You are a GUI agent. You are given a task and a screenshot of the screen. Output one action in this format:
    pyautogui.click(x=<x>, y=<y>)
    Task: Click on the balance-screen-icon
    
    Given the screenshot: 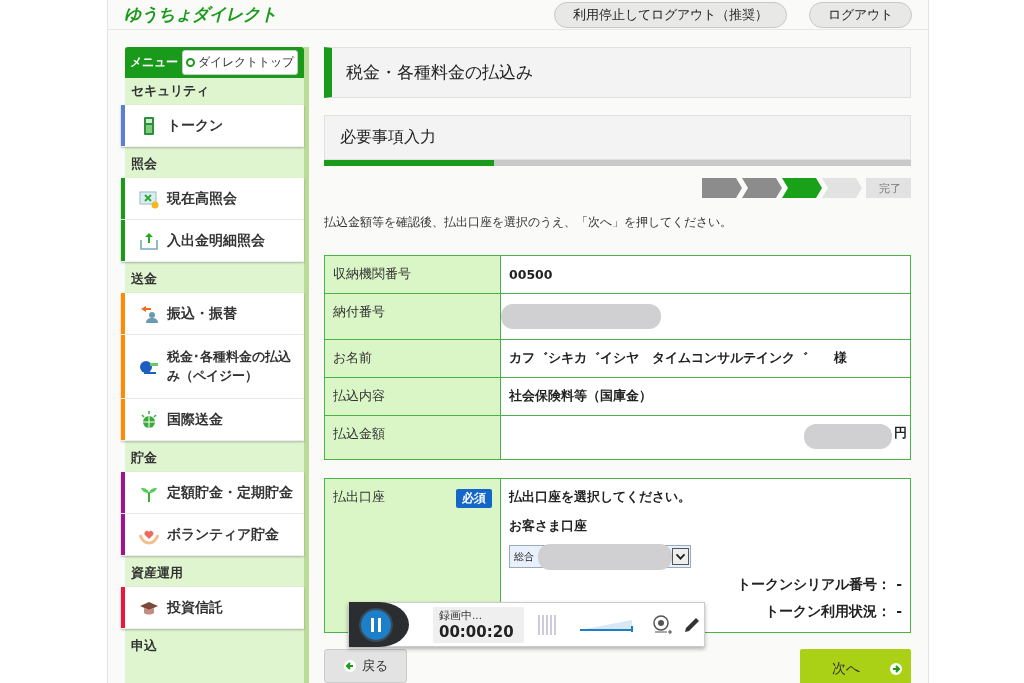 What is the action you would take?
    pyautogui.click(x=149, y=198)
    